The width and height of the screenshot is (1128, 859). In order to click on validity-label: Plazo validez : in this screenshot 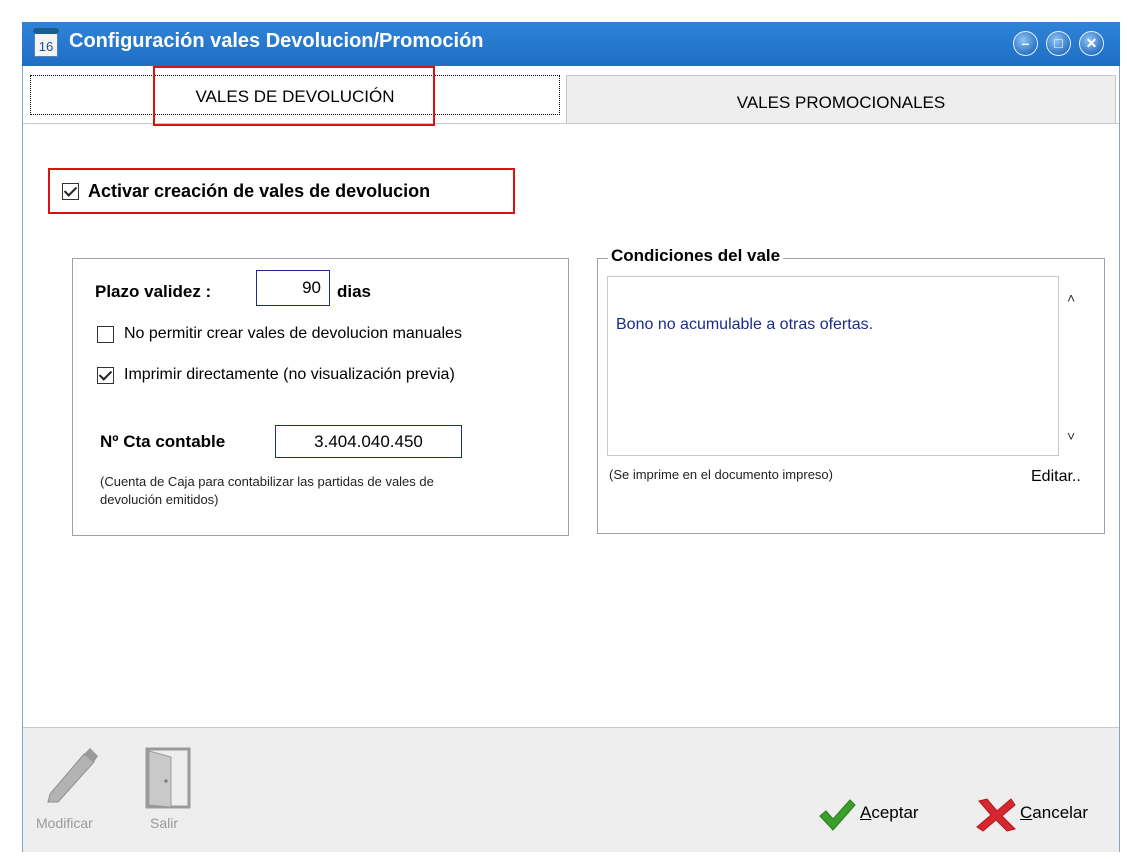, I will do `click(153, 291)`.